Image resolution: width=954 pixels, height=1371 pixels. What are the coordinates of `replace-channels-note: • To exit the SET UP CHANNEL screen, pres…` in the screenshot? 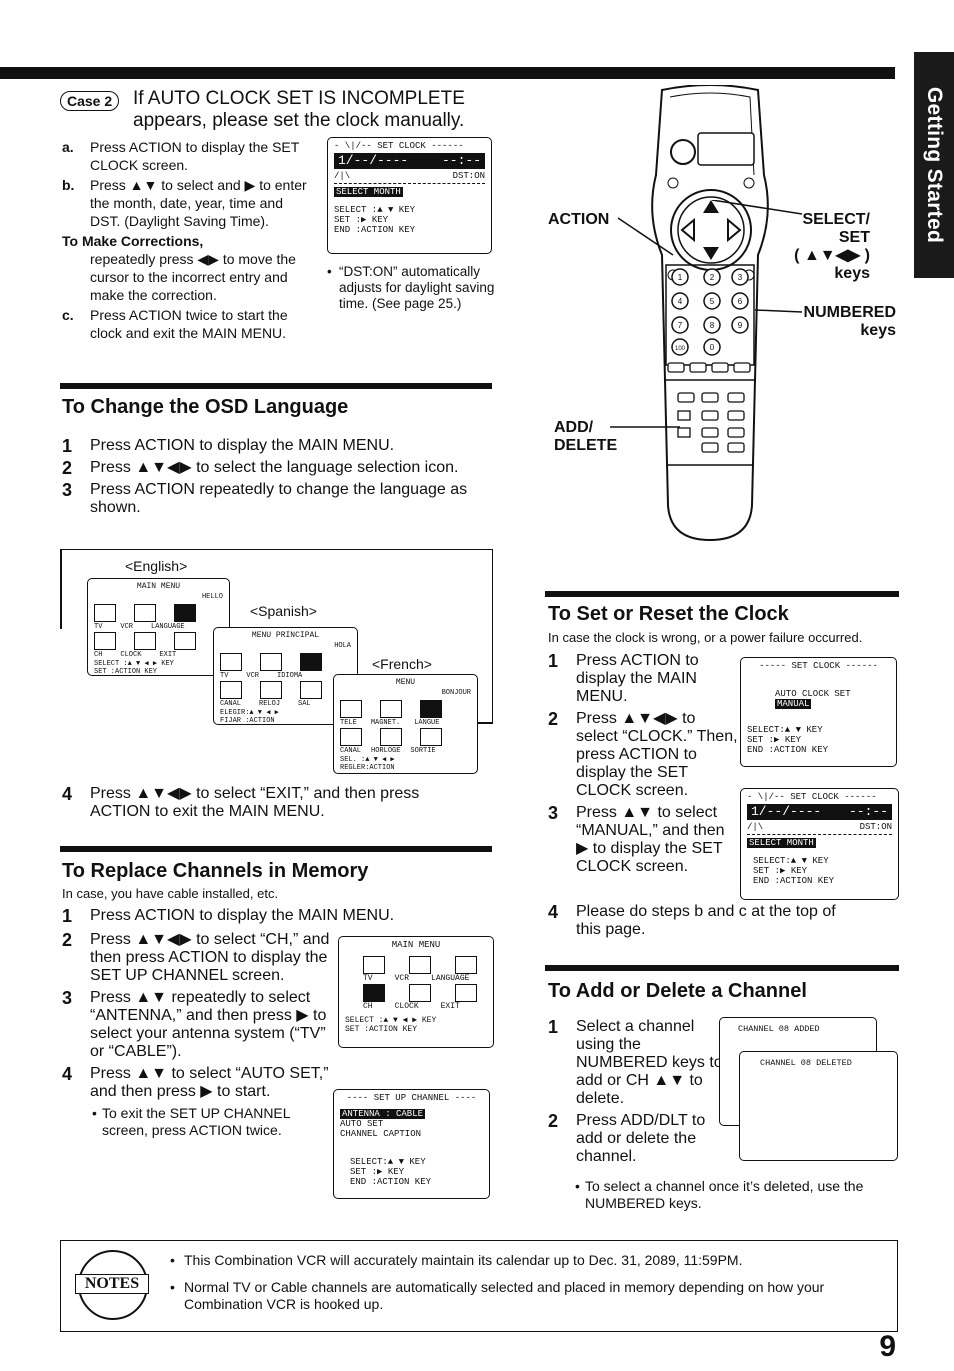 It's located at (191, 1121).